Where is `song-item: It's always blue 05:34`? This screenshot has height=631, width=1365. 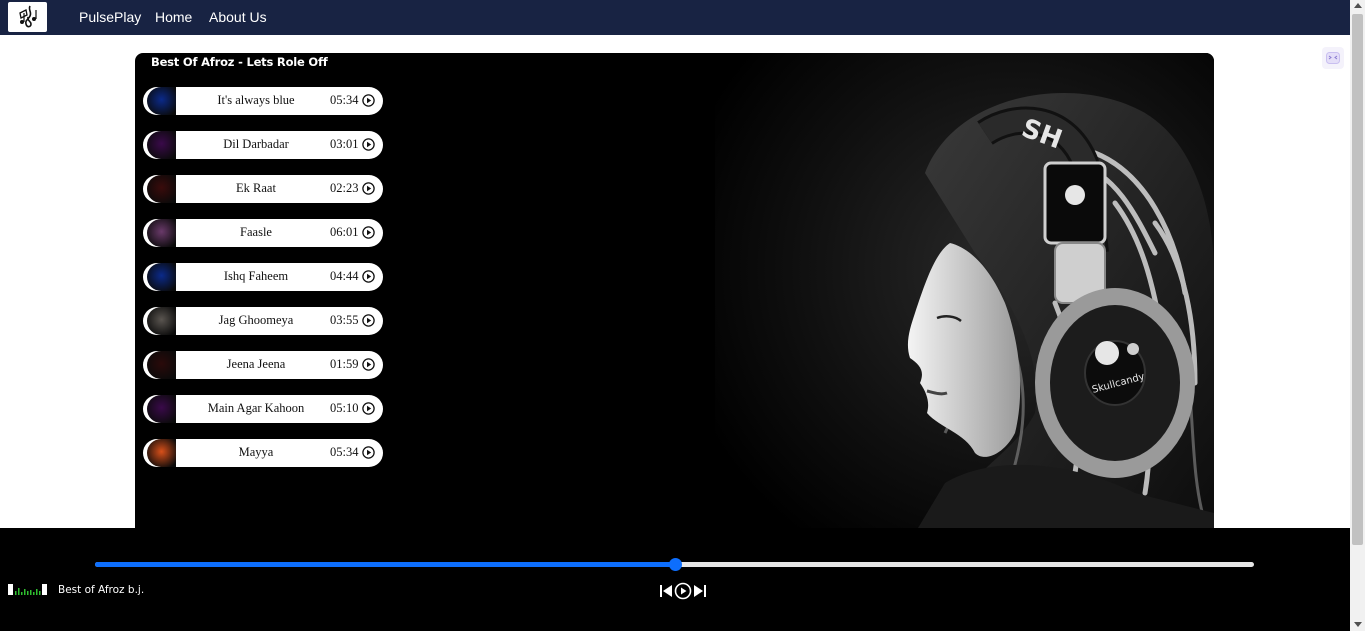
song-item: It's always blue 05:34 is located at coordinates (263, 101).